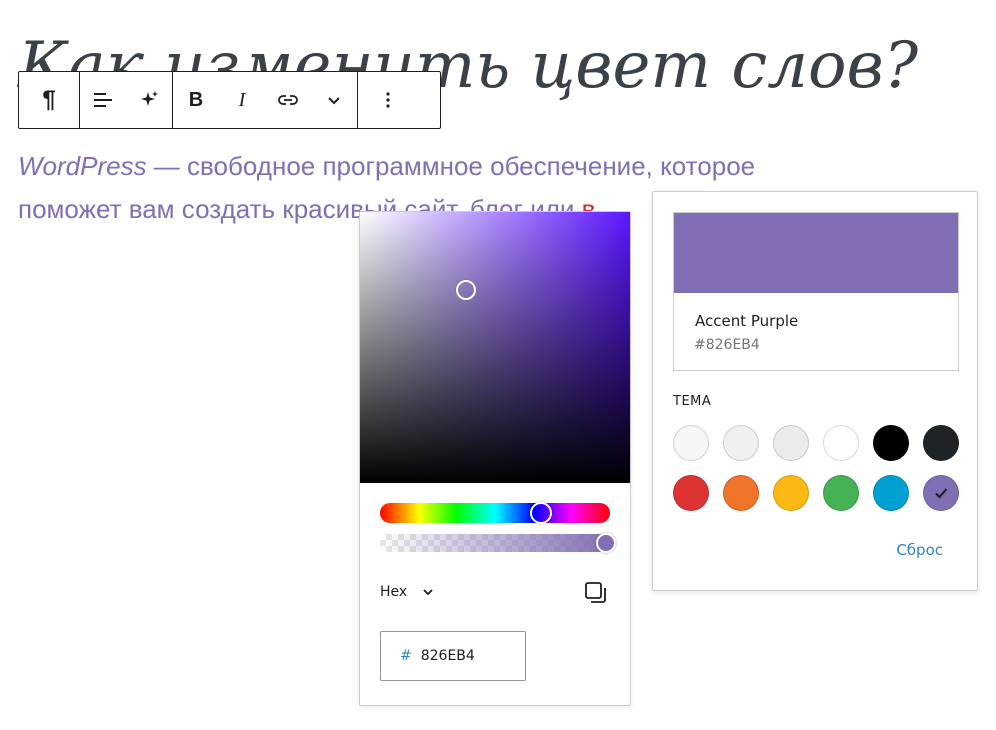 This screenshot has height=730, width=996. What do you see at coordinates (692, 401) in the screenshot?
I see `theme-label: ТЕМА` at bounding box center [692, 401].